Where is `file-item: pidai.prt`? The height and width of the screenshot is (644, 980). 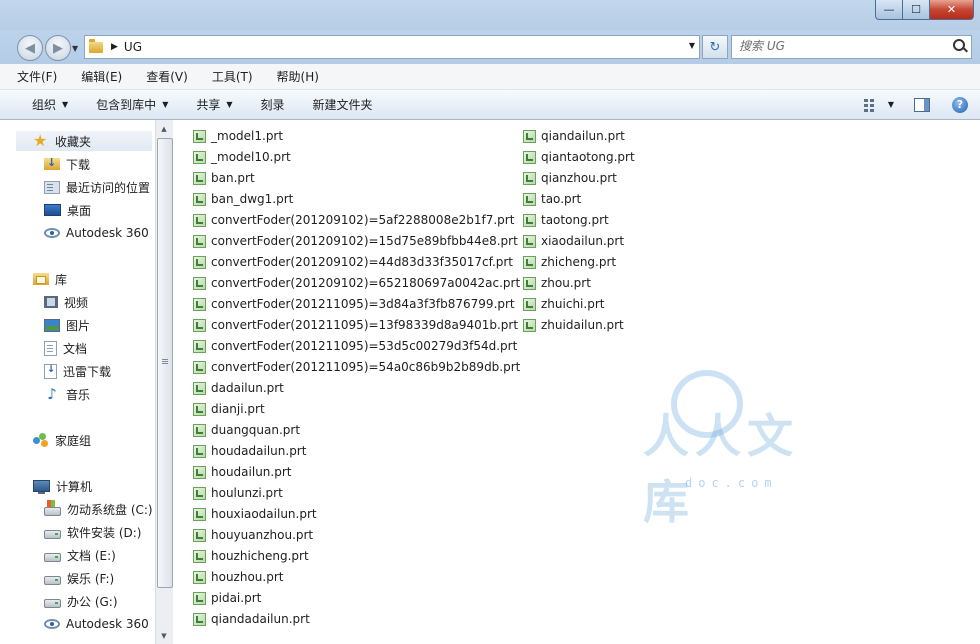
file-item: pidai.prt is located at coordinates (227, 598).